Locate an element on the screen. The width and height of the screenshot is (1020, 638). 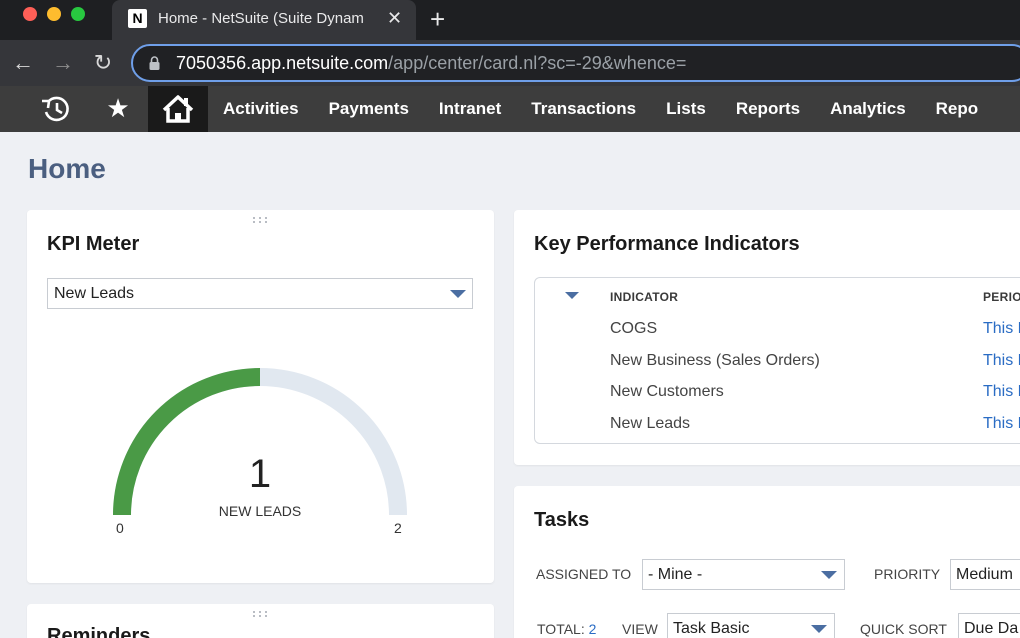
gauge-value: 1 is located at coordinates (260, 474).